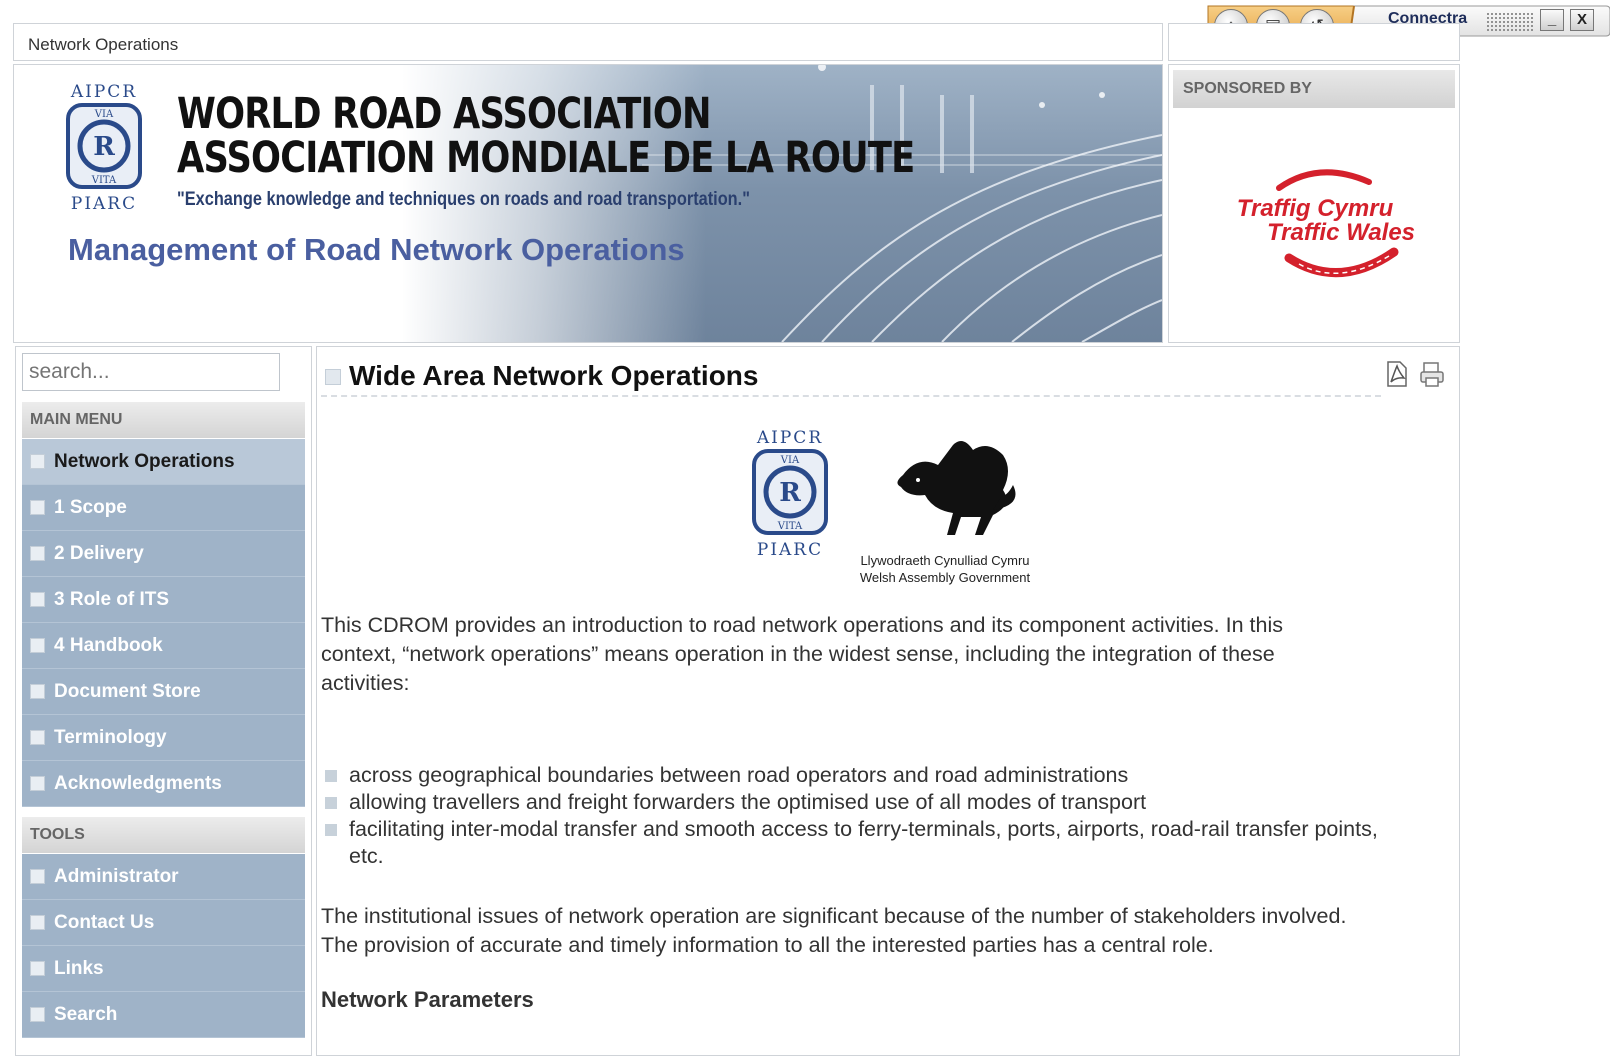  I want to click on tools-heading-bar: TOOLS, so click(163, 835).